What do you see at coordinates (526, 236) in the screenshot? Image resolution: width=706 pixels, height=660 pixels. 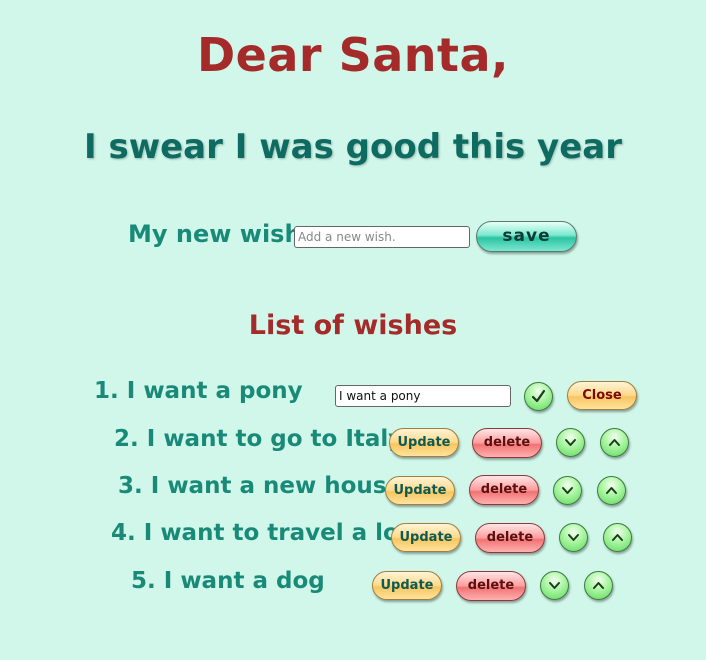 I see `save-button: save` at bounding box center [526, 236].